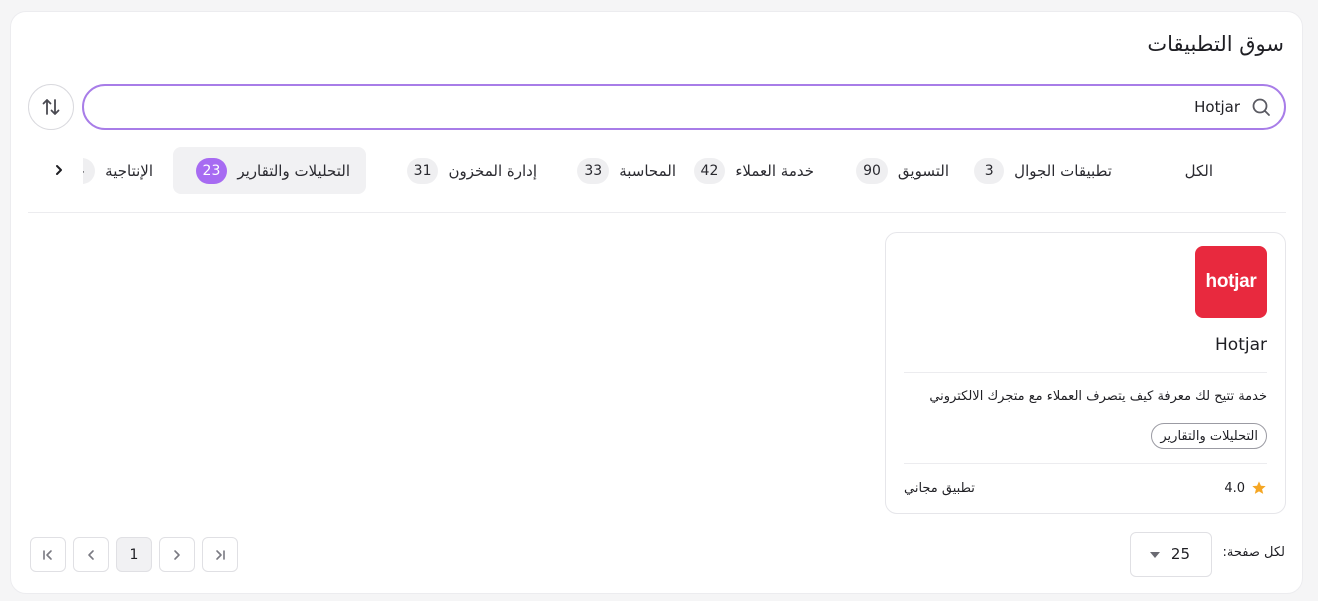 This screenshot has width=1318, height=601. I want to click on tab-label: إدارة المخزون, so click(492, 170).